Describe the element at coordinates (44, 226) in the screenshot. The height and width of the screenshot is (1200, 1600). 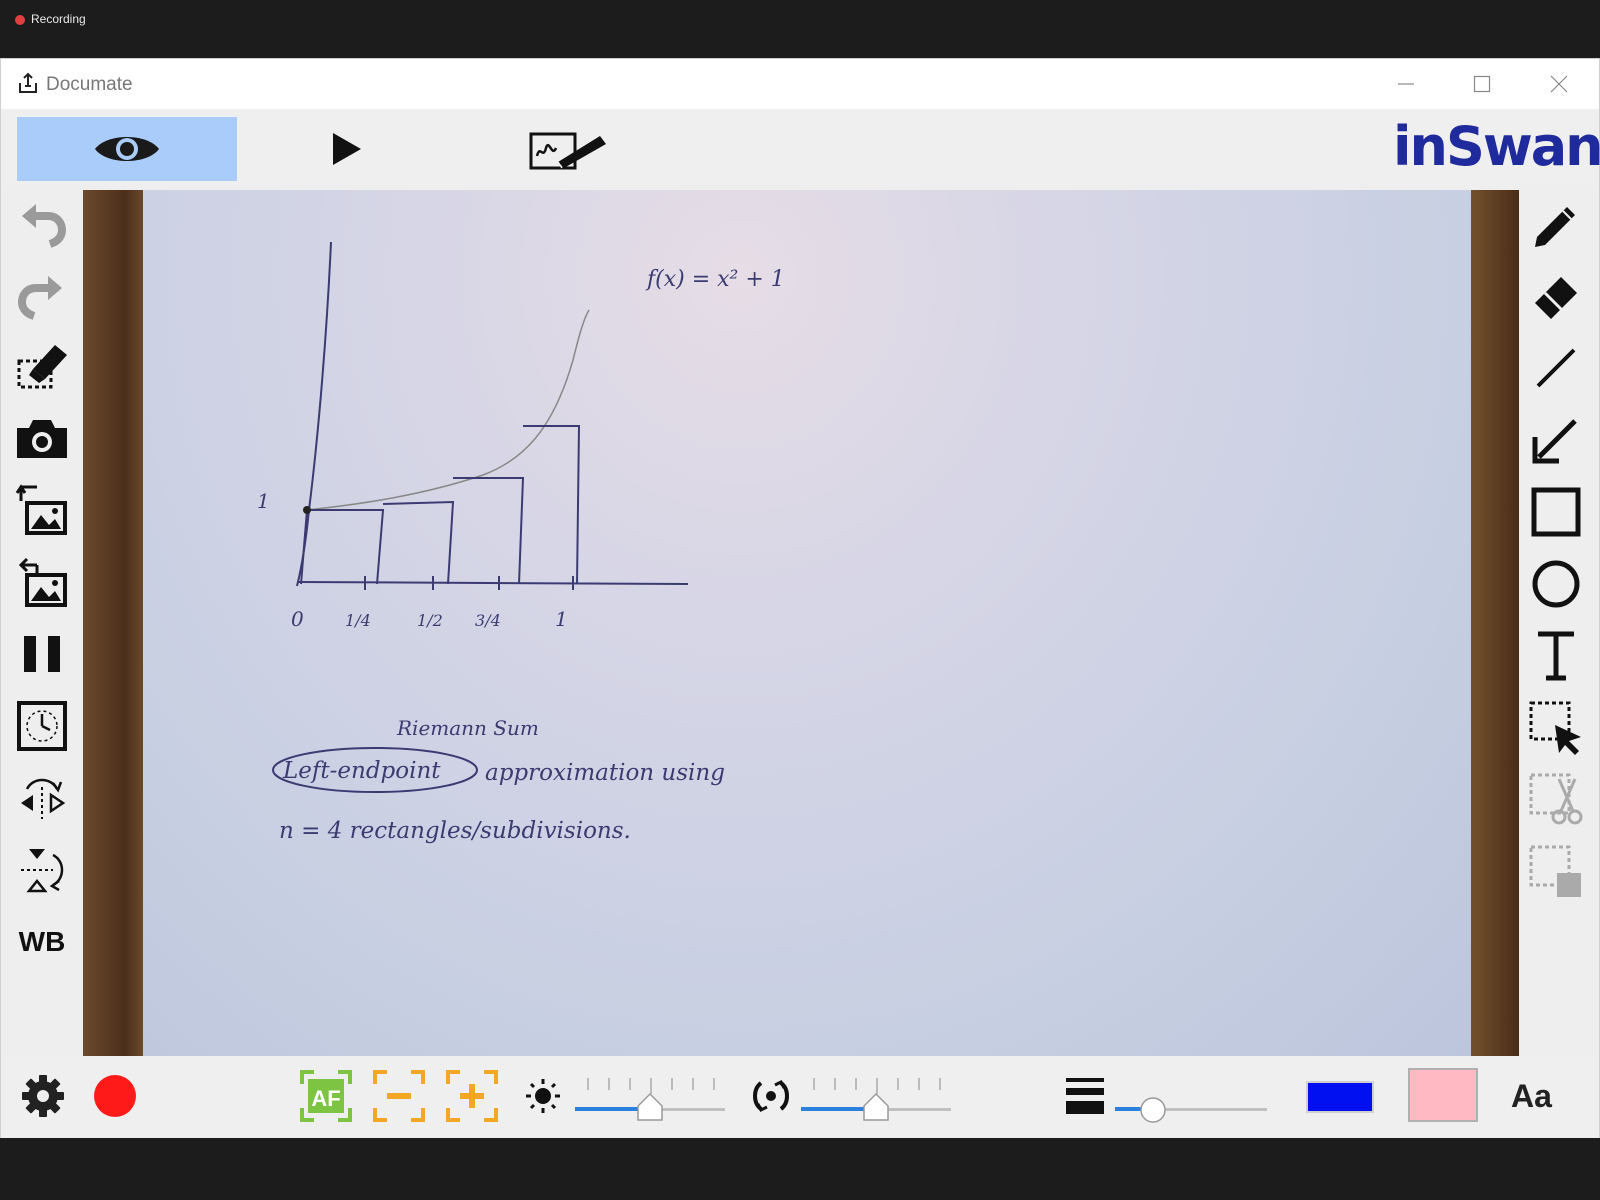
I see `undo-icon` at that location.